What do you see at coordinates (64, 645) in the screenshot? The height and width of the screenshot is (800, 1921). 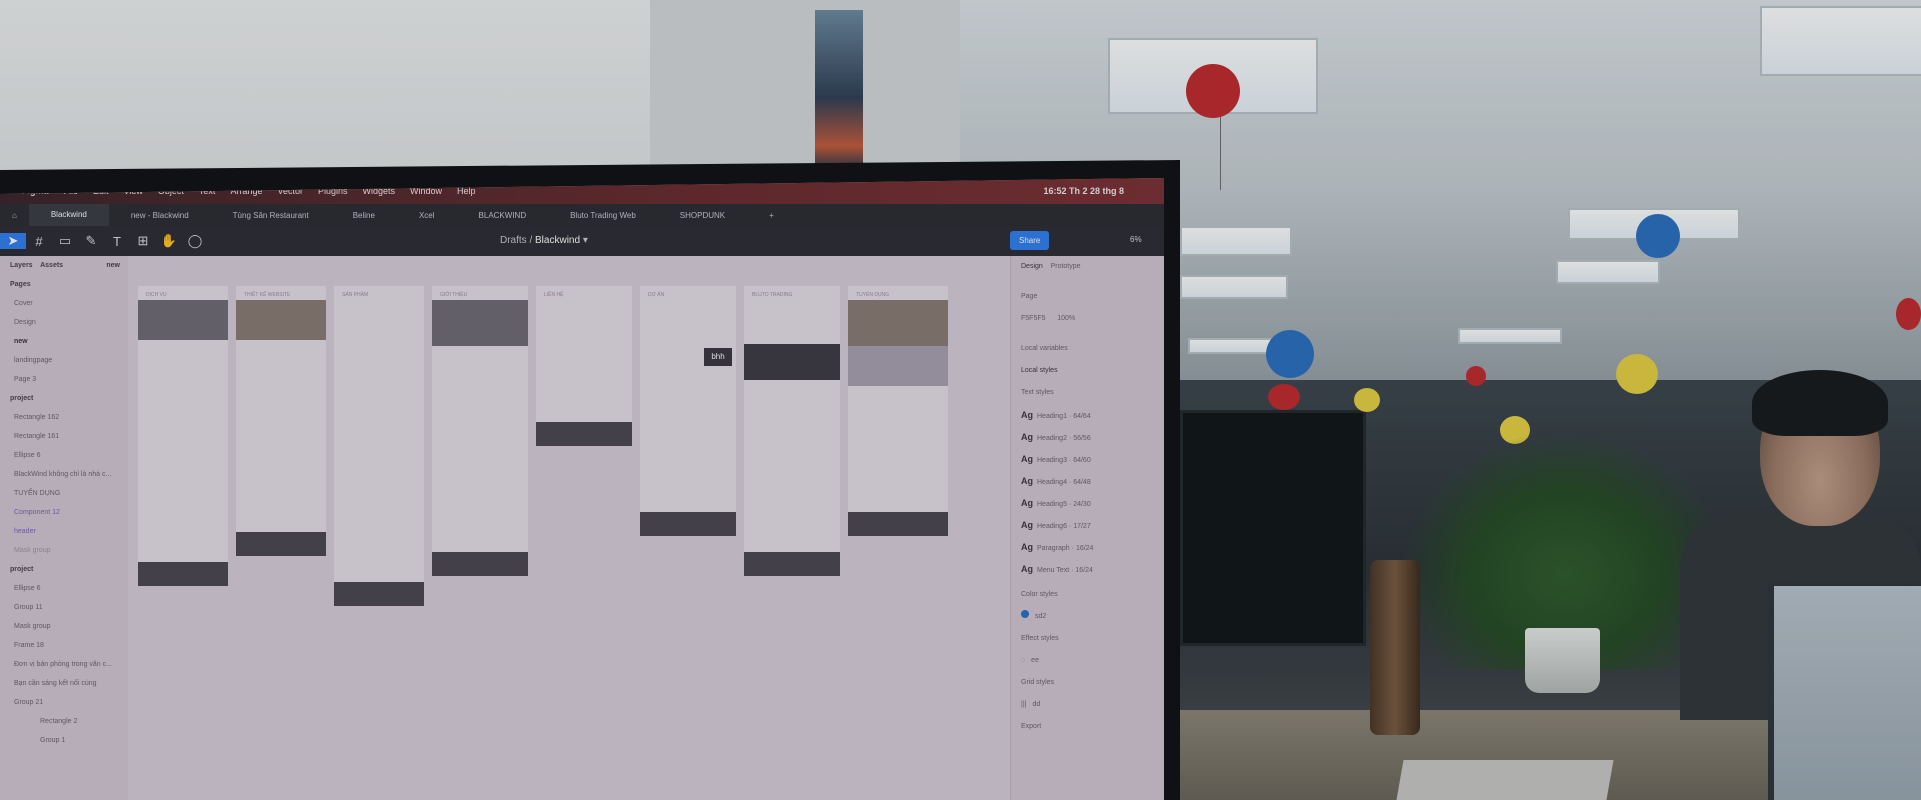 I see `layer-item: Frame 18` at bounding box center [64, 645].